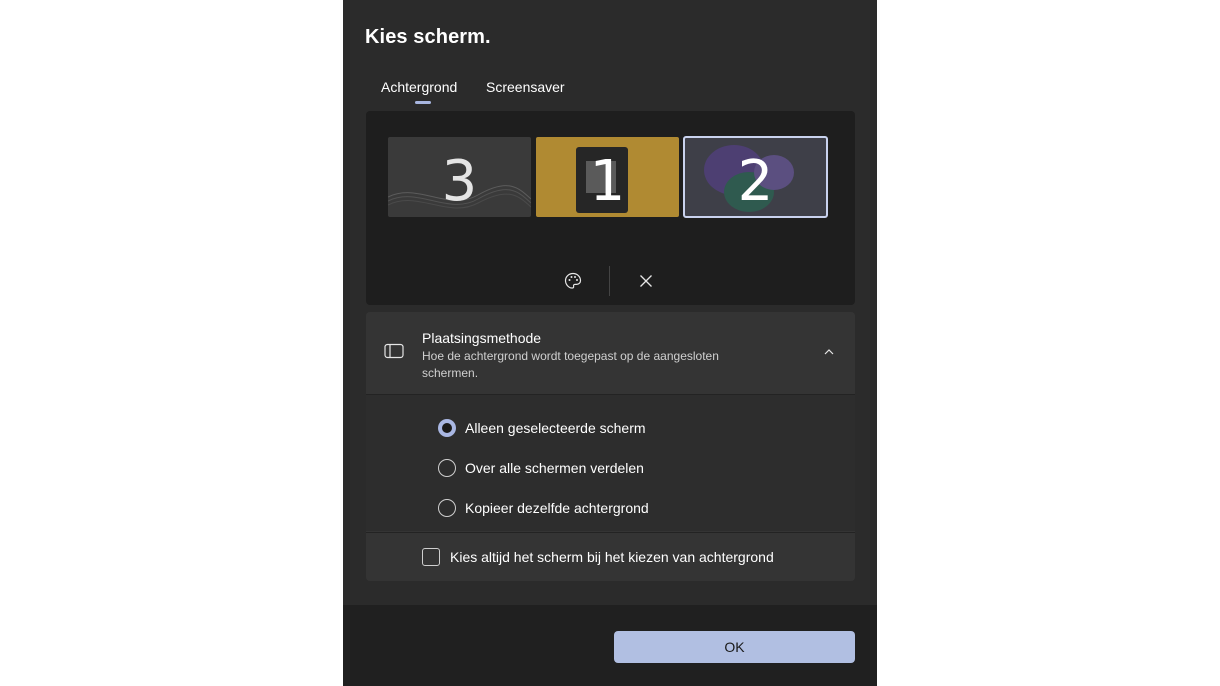 This screenshot has width=1220, height=686. What do you see at coordinates (419, 87) in the screenshot?
I see `tab-achtergrond: Achtergrond` at bounding box center [419, 87].